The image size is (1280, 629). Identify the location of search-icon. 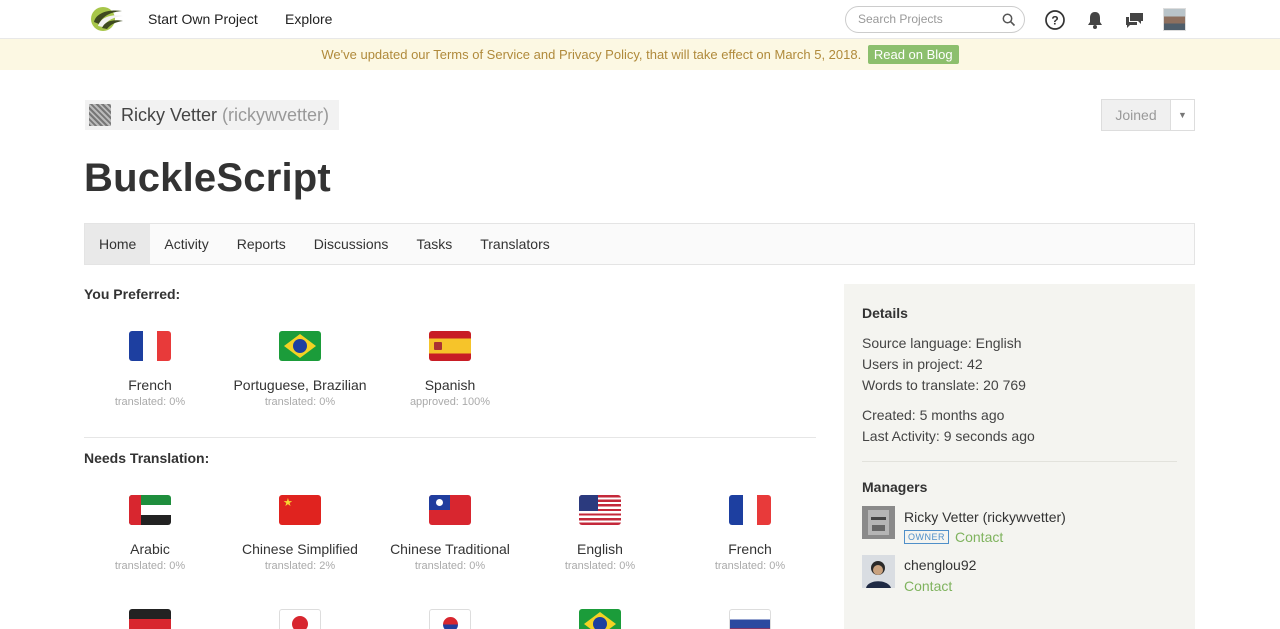
(1009, 20).